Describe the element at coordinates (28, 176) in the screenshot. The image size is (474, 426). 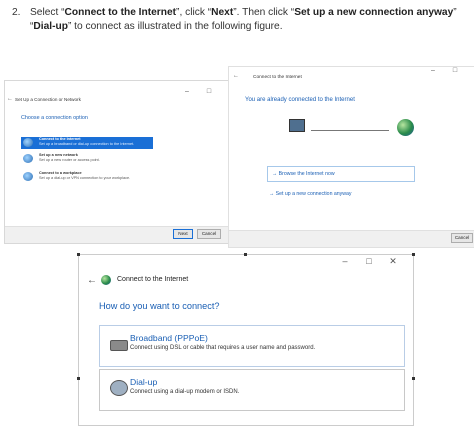
I see `workplace-icon` at that location.